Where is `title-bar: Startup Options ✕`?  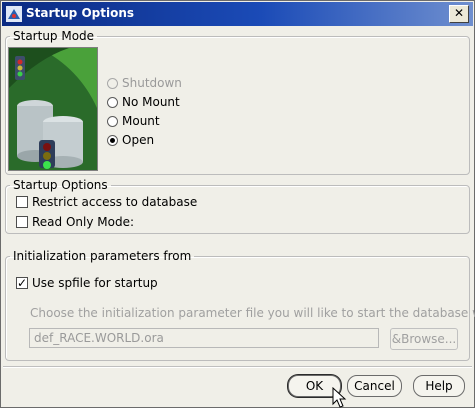
title-bar: Startup Options ✕ is located at coordinates (237, 14).